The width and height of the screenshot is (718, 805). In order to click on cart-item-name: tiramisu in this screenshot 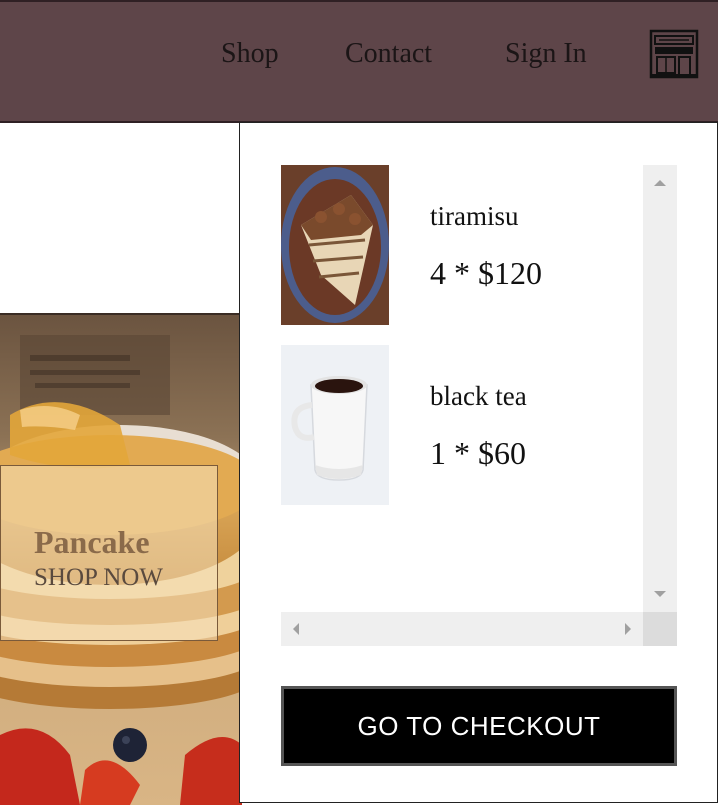, I will do `click(474, 216)`.